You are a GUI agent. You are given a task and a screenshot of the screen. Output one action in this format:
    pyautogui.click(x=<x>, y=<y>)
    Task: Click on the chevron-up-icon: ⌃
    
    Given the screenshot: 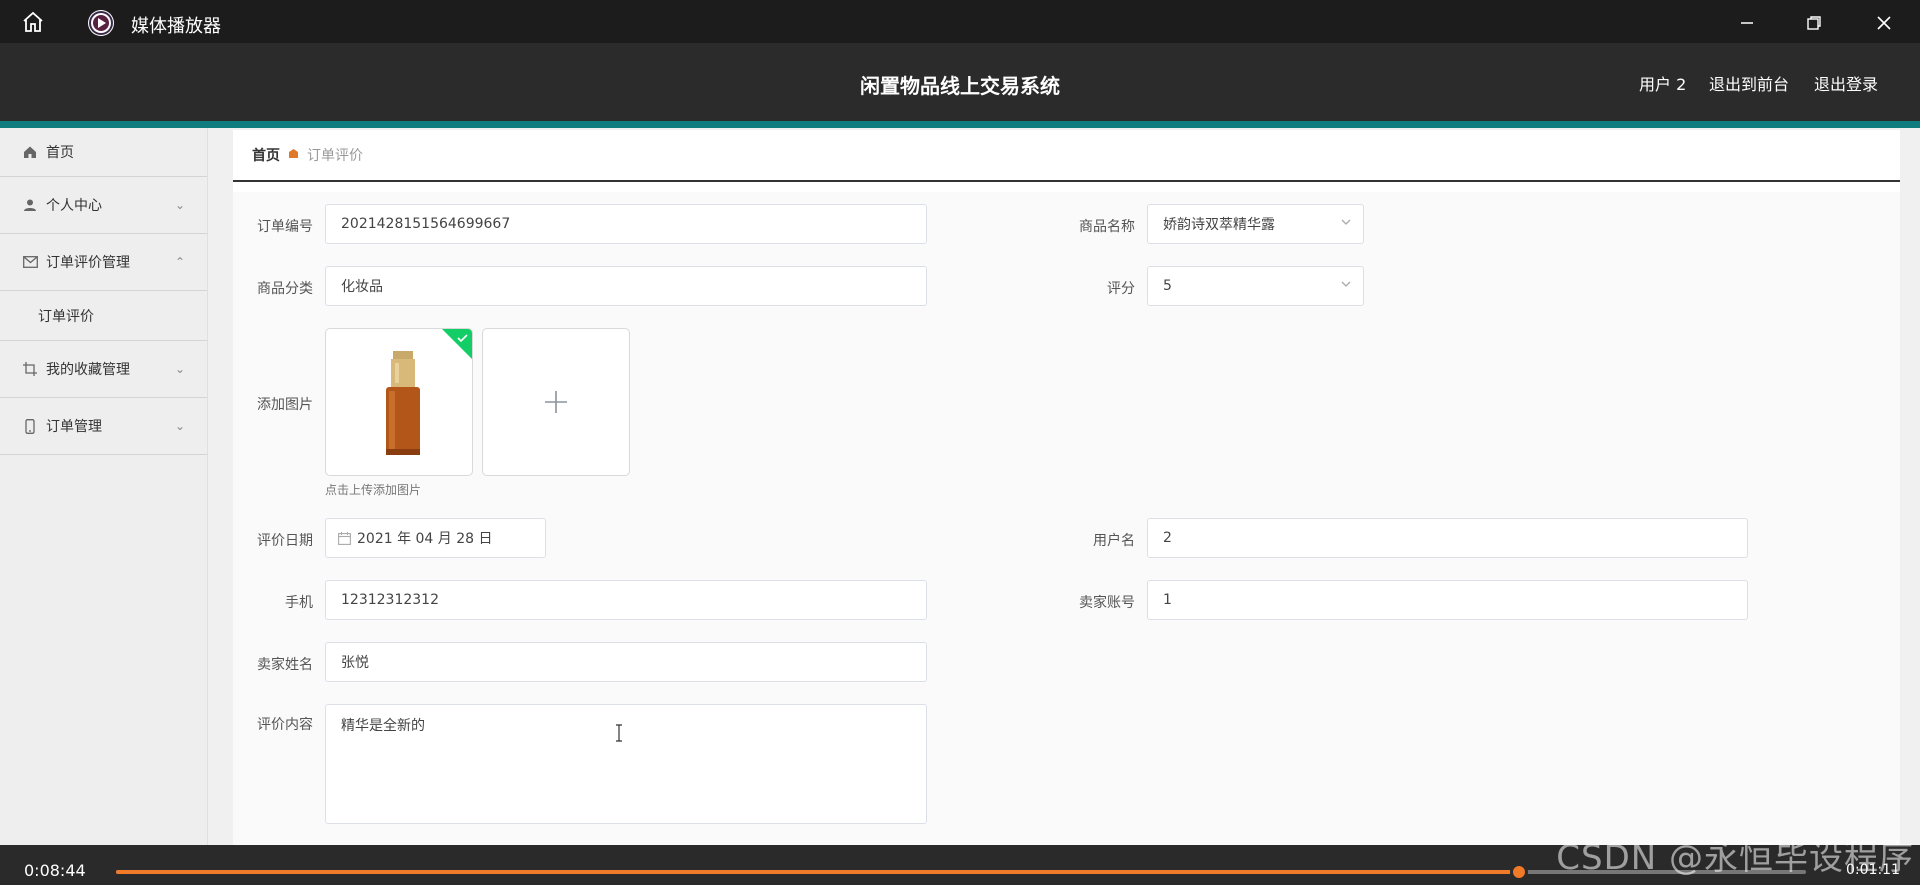 What is the action you would take?
    pyautogui.click(x=179, y=262)
    